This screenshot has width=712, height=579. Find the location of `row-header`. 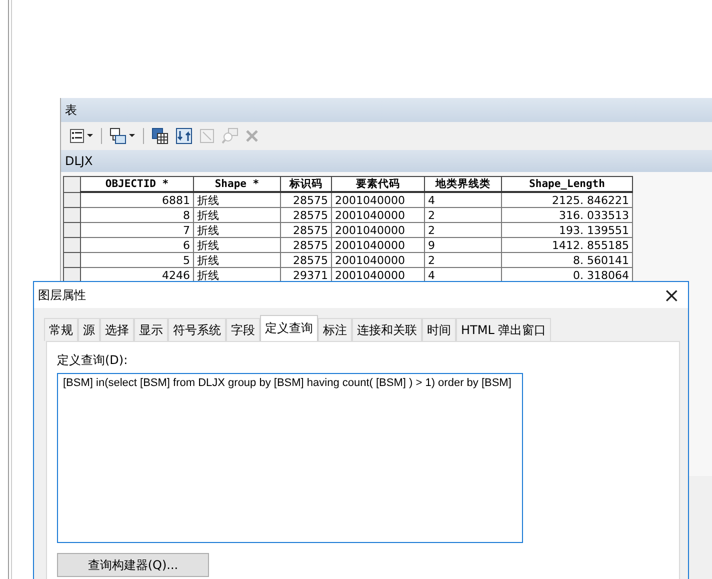

row-header is located at coordinates (72, 184).